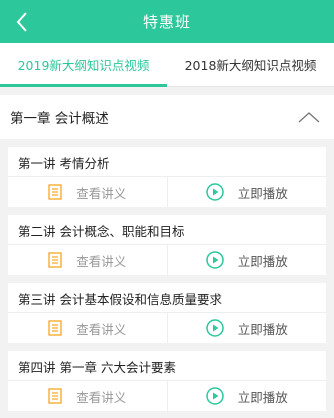 The image size is (334, 418). I want to click on lesson-card: 第二讲 会计概念、职能和目标 查看讲义 立即播放, so click(167, 245).